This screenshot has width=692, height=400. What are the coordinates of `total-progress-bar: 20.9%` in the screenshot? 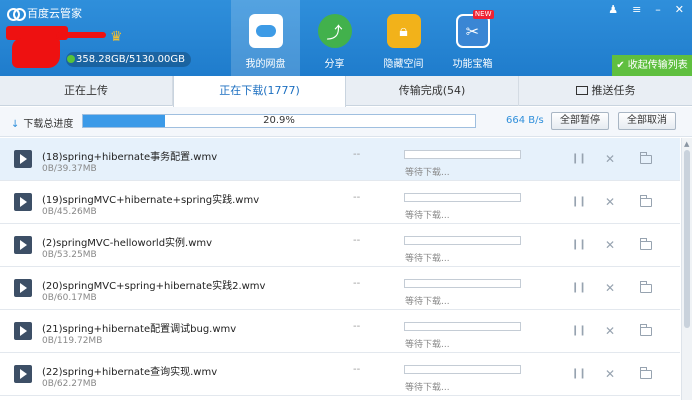 It's located at (279, 121).